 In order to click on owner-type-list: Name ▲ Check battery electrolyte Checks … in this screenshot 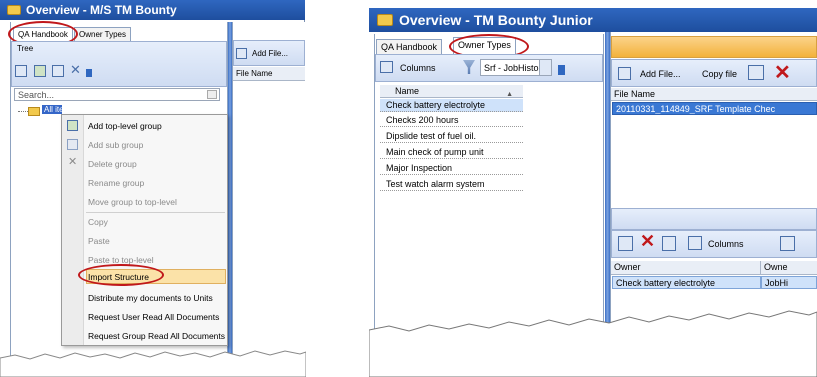, I will do `click(451, 141)`.